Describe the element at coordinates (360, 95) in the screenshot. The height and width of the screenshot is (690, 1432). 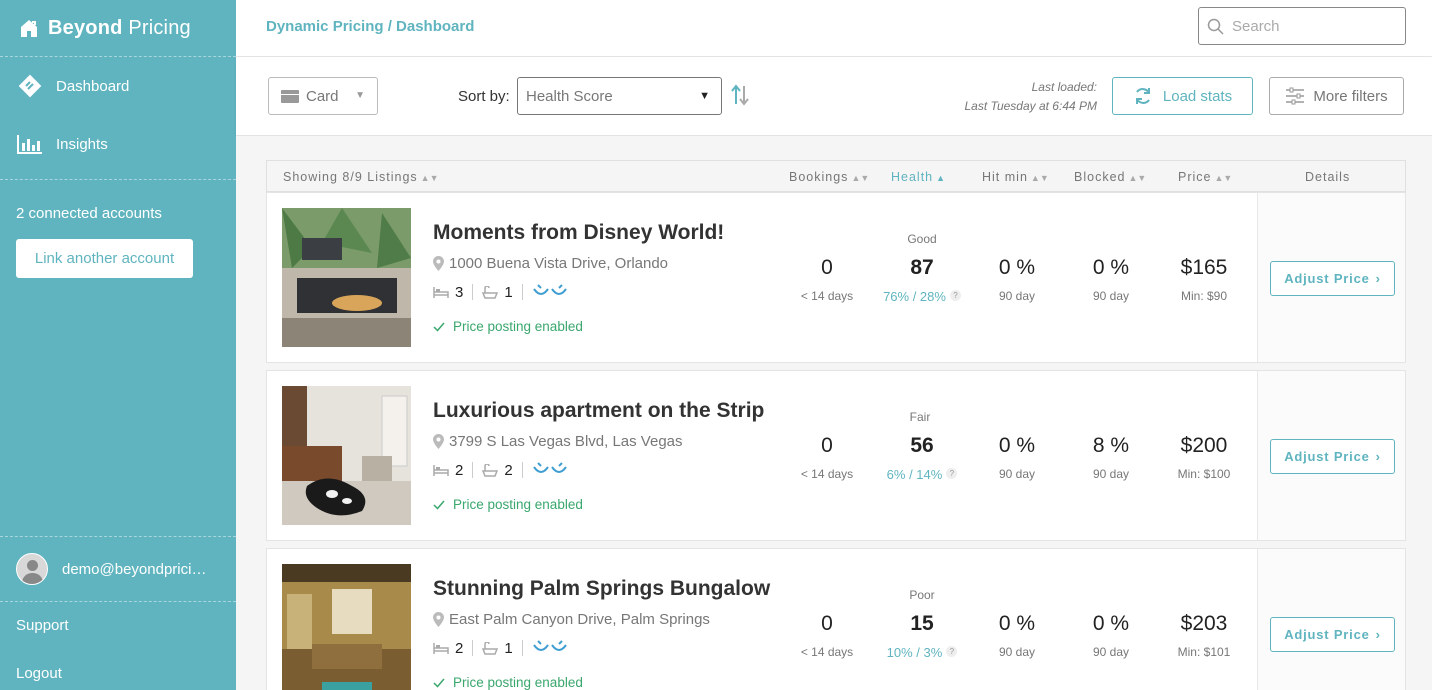
I see `caret-down-icon: ▼` at that location.